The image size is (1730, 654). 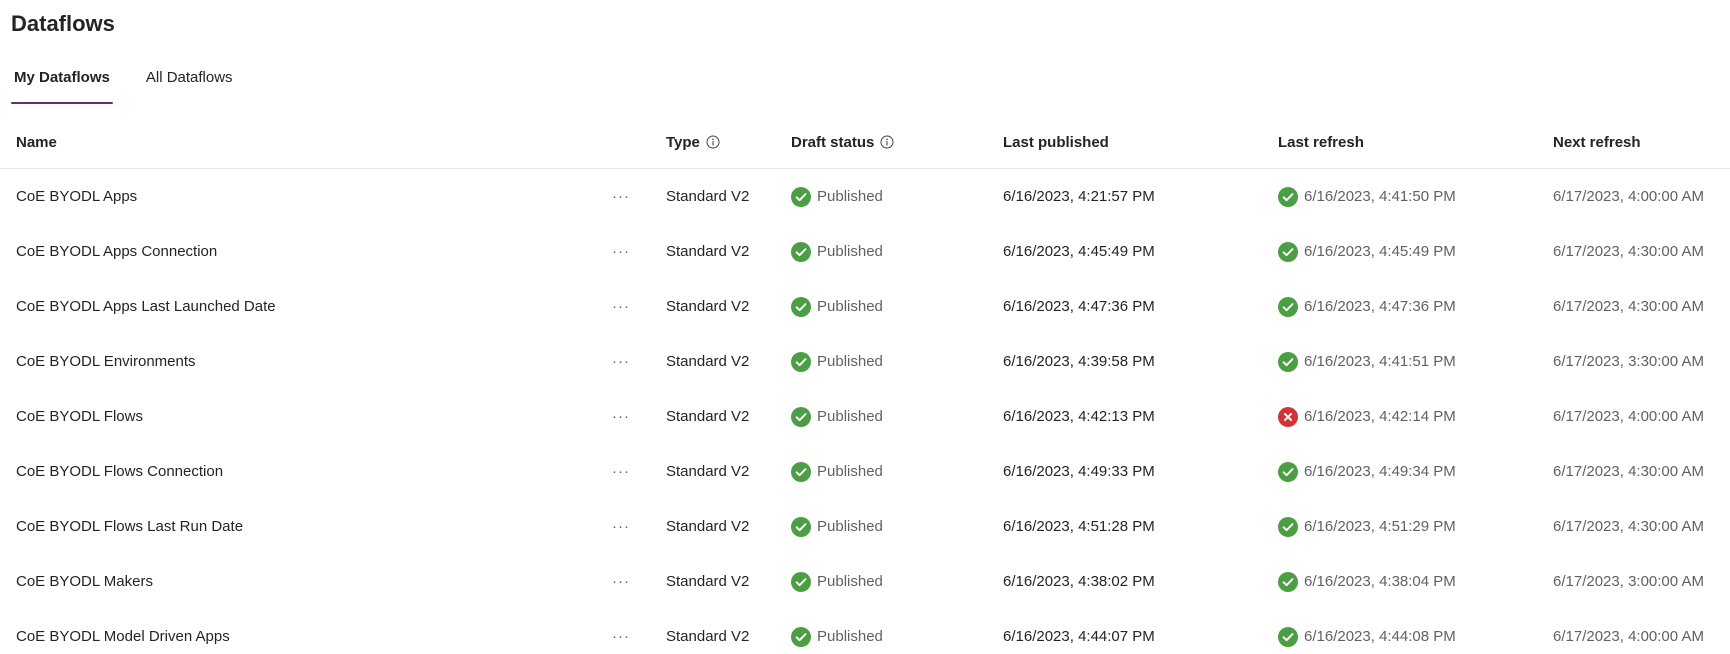 I want to click on dataflow-name: CoE BYODL Apps Connection, so click(x=116, y=251).